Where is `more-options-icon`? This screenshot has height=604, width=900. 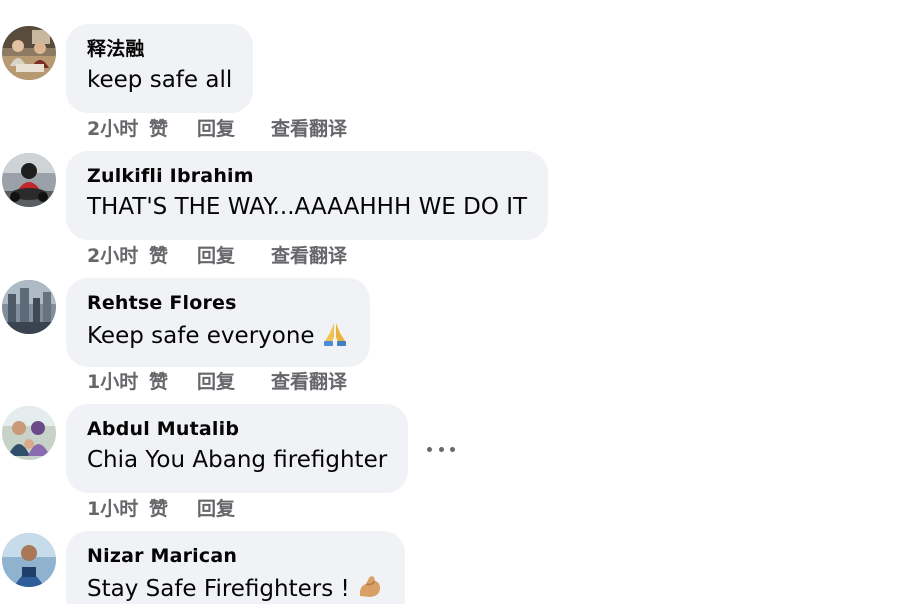 more-options-icon is located at coordinates (441, 449).